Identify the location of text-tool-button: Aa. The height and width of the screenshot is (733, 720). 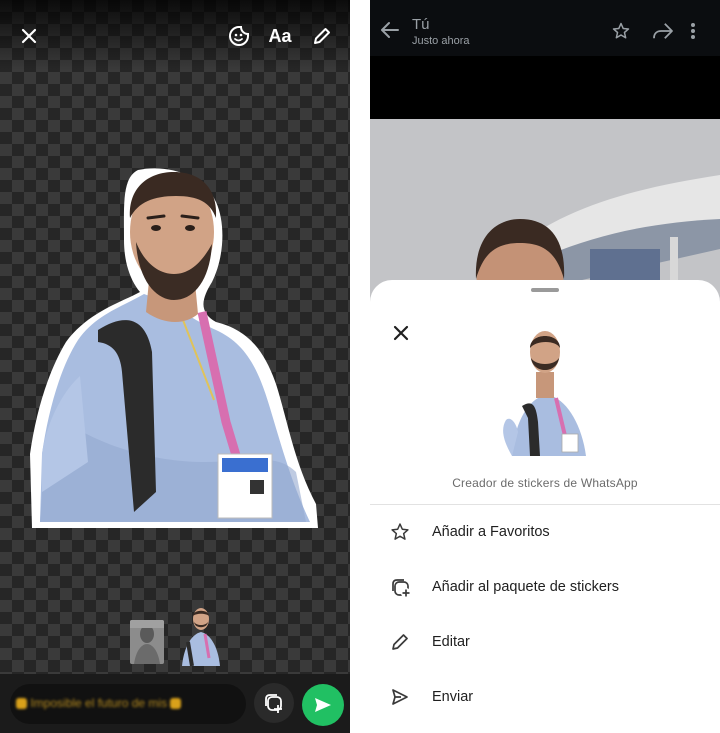
(280, 36).